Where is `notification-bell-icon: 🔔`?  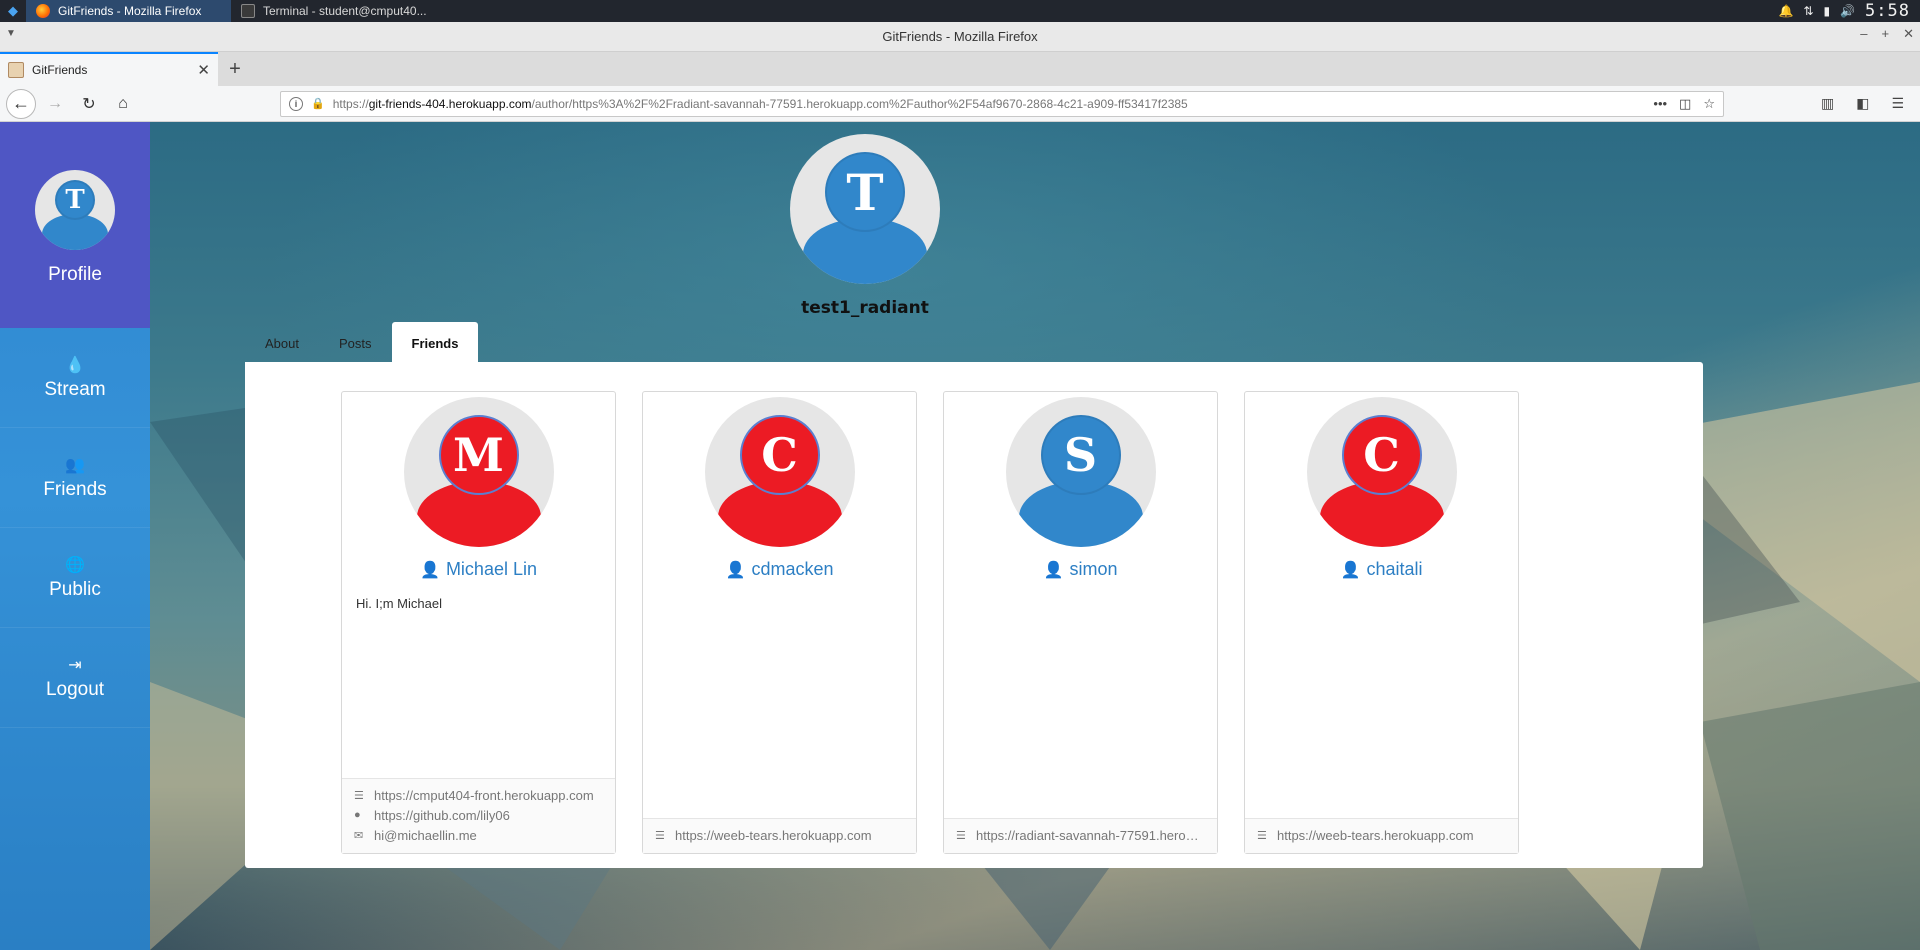 notification-bell-icon: 🔔 is located at coordinates (1785, 11).